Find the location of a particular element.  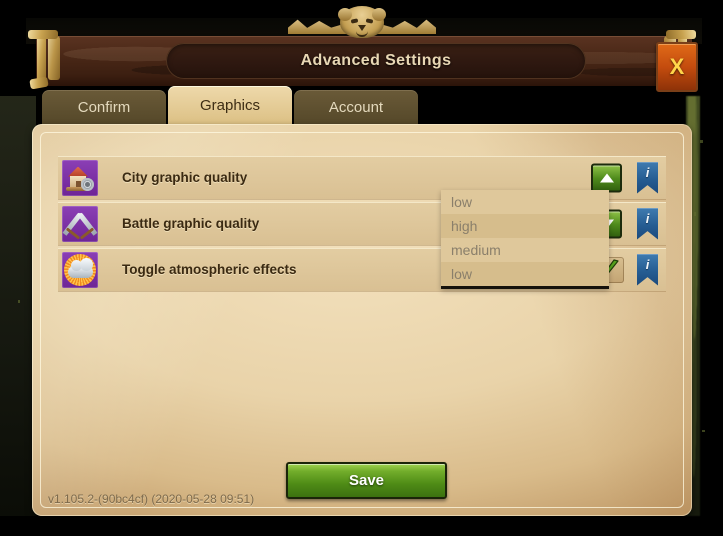

crossed-swords-icon is located at coordinates (80, 223).